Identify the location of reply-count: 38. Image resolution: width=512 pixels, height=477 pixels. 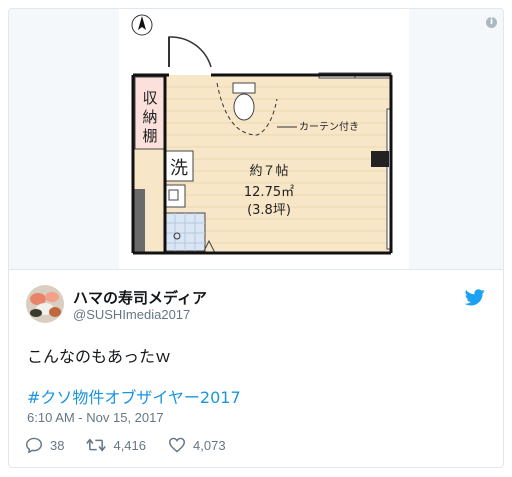
(57, 445).